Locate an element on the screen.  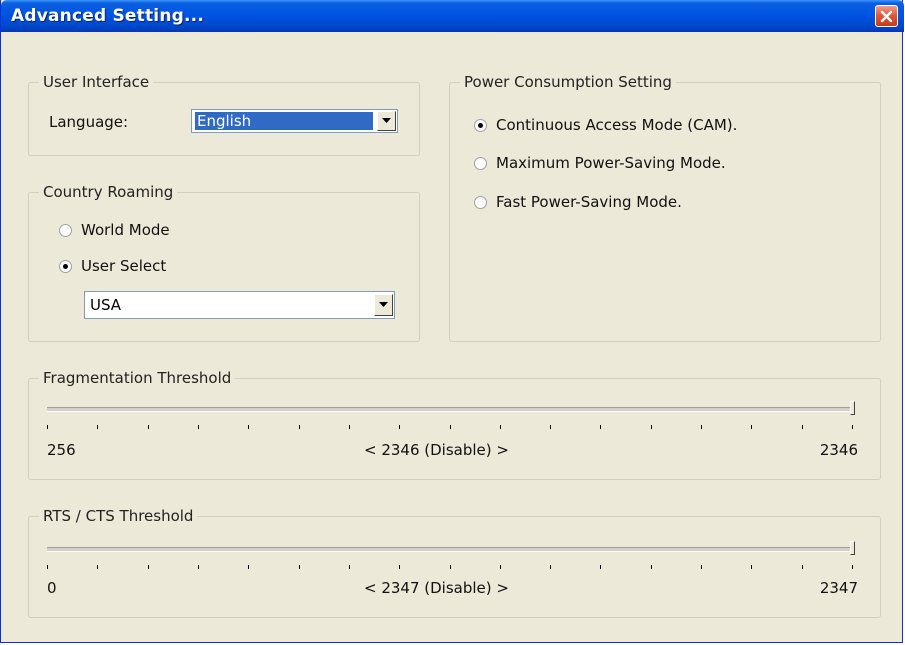
country-dropdown-button is located at coordinates (383, 305).